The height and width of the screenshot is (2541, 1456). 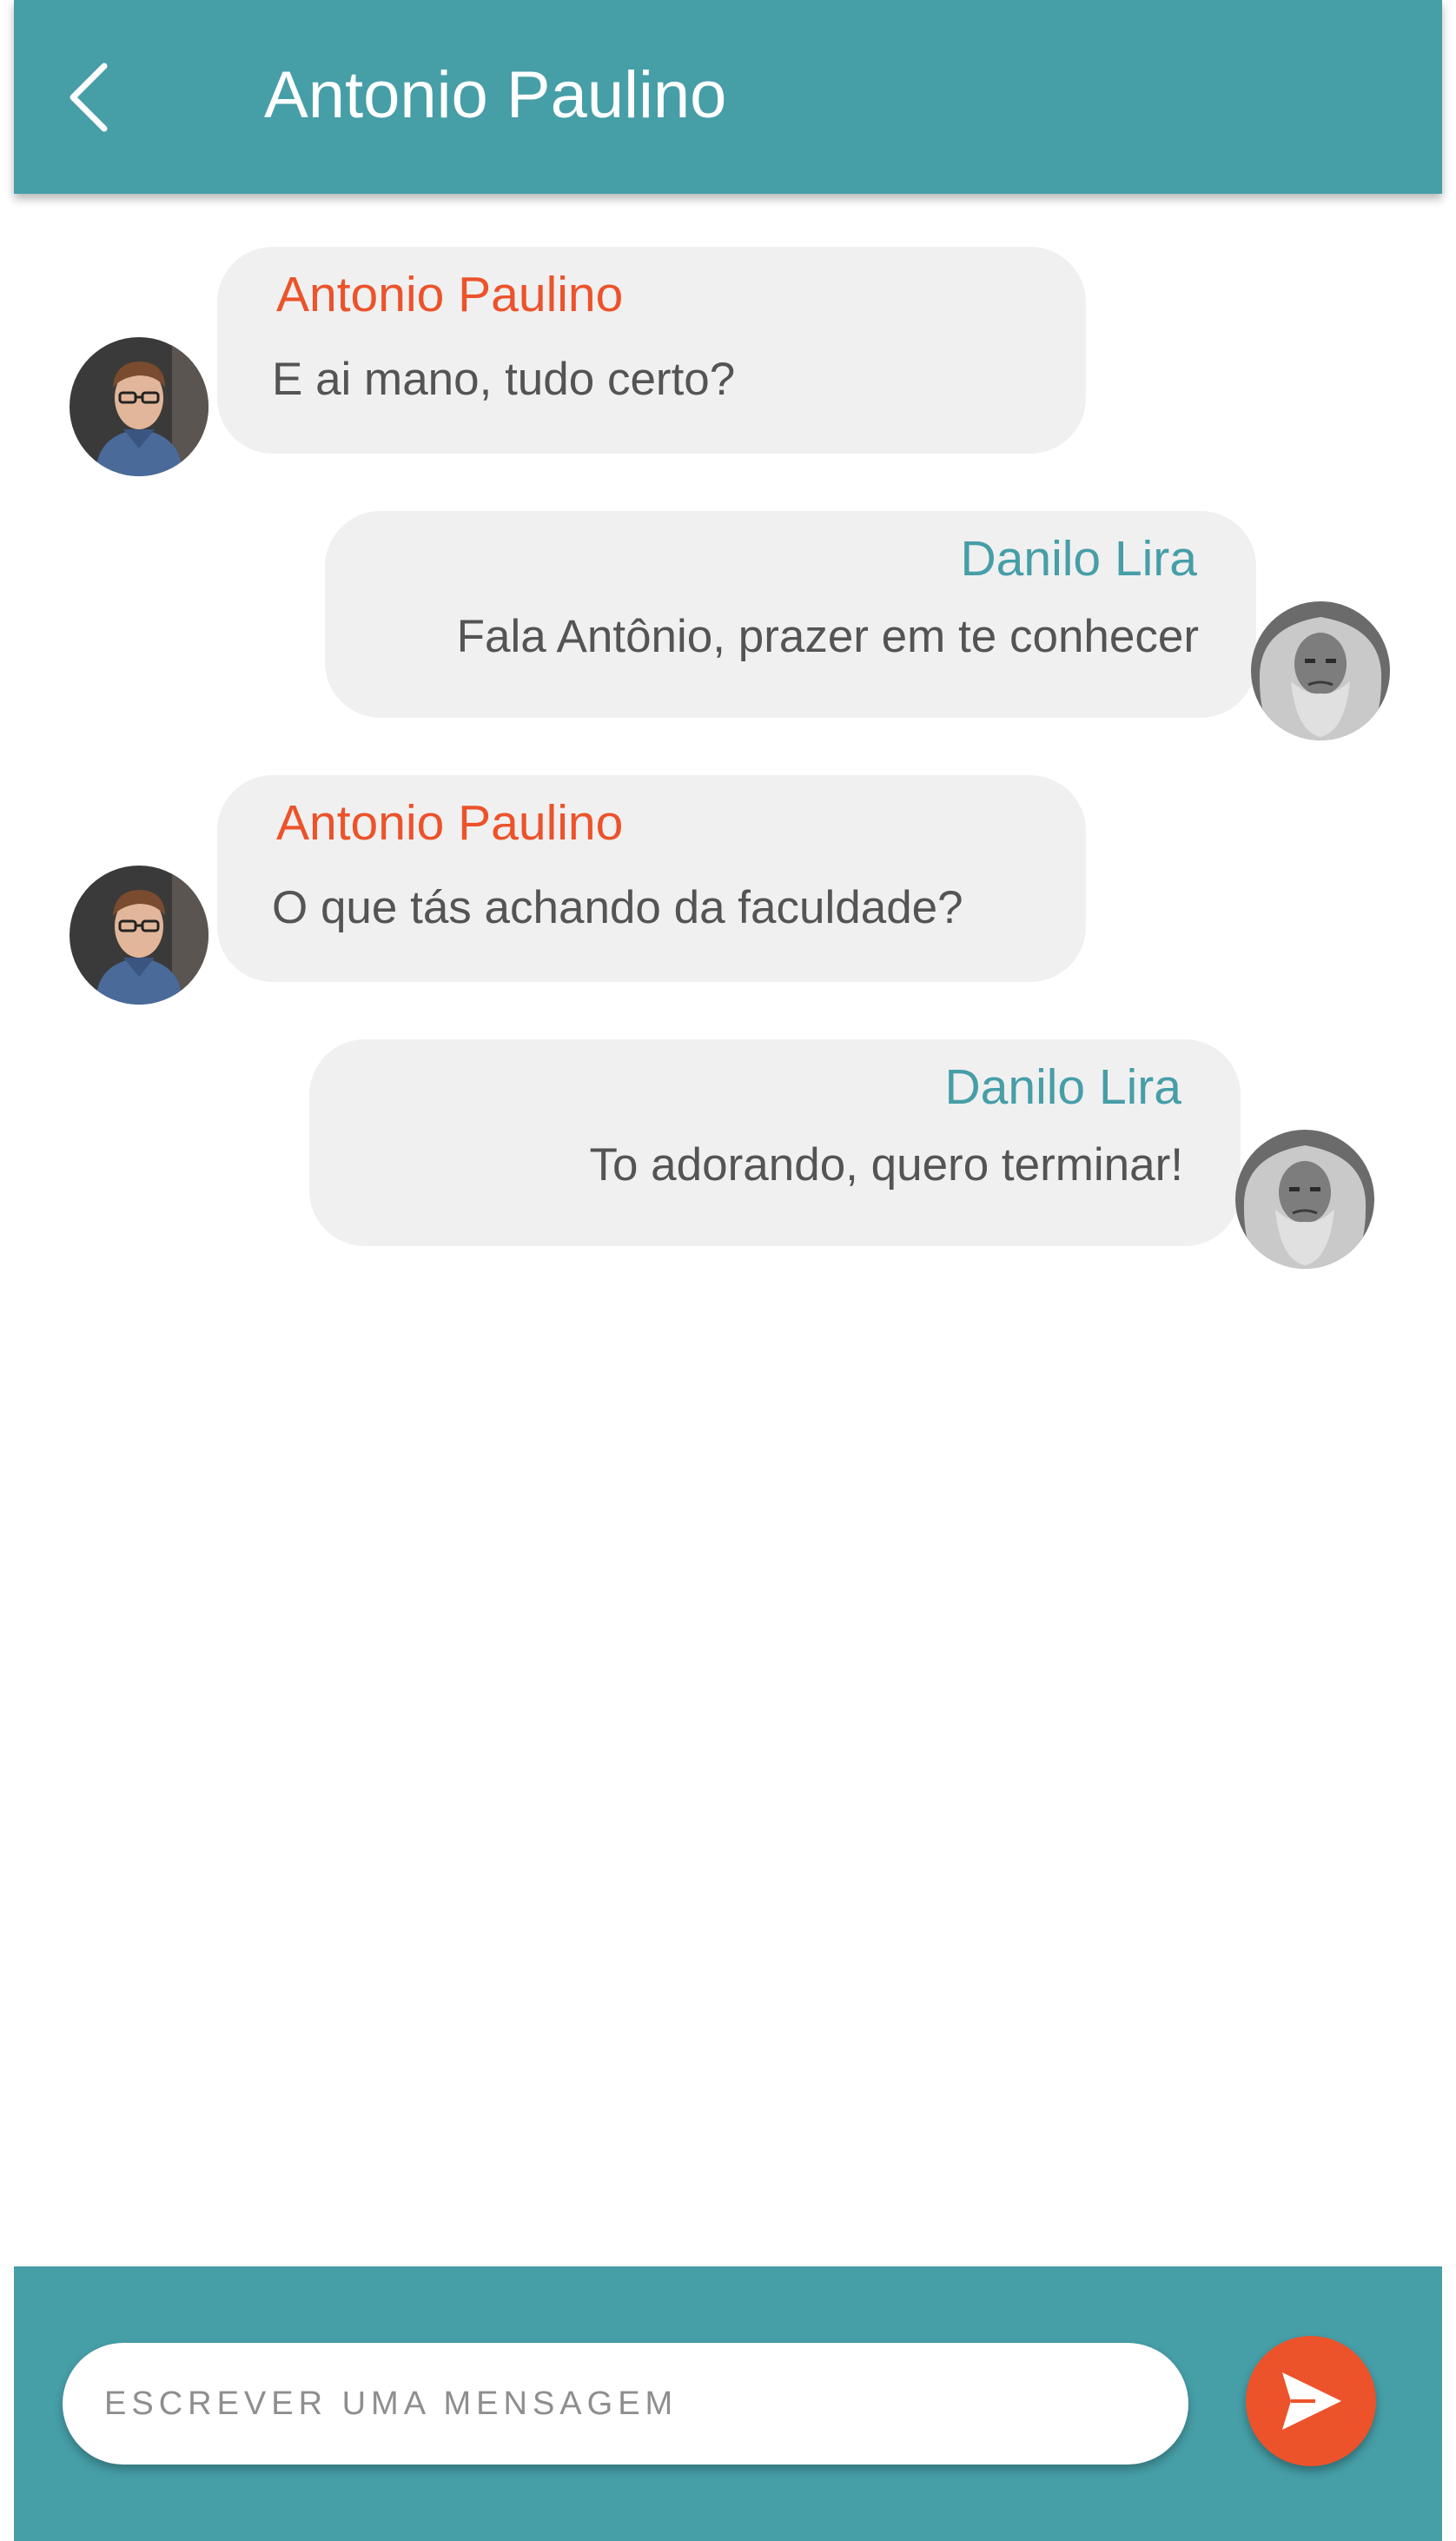 I want to click on back-button, so click(x=88, y=95).